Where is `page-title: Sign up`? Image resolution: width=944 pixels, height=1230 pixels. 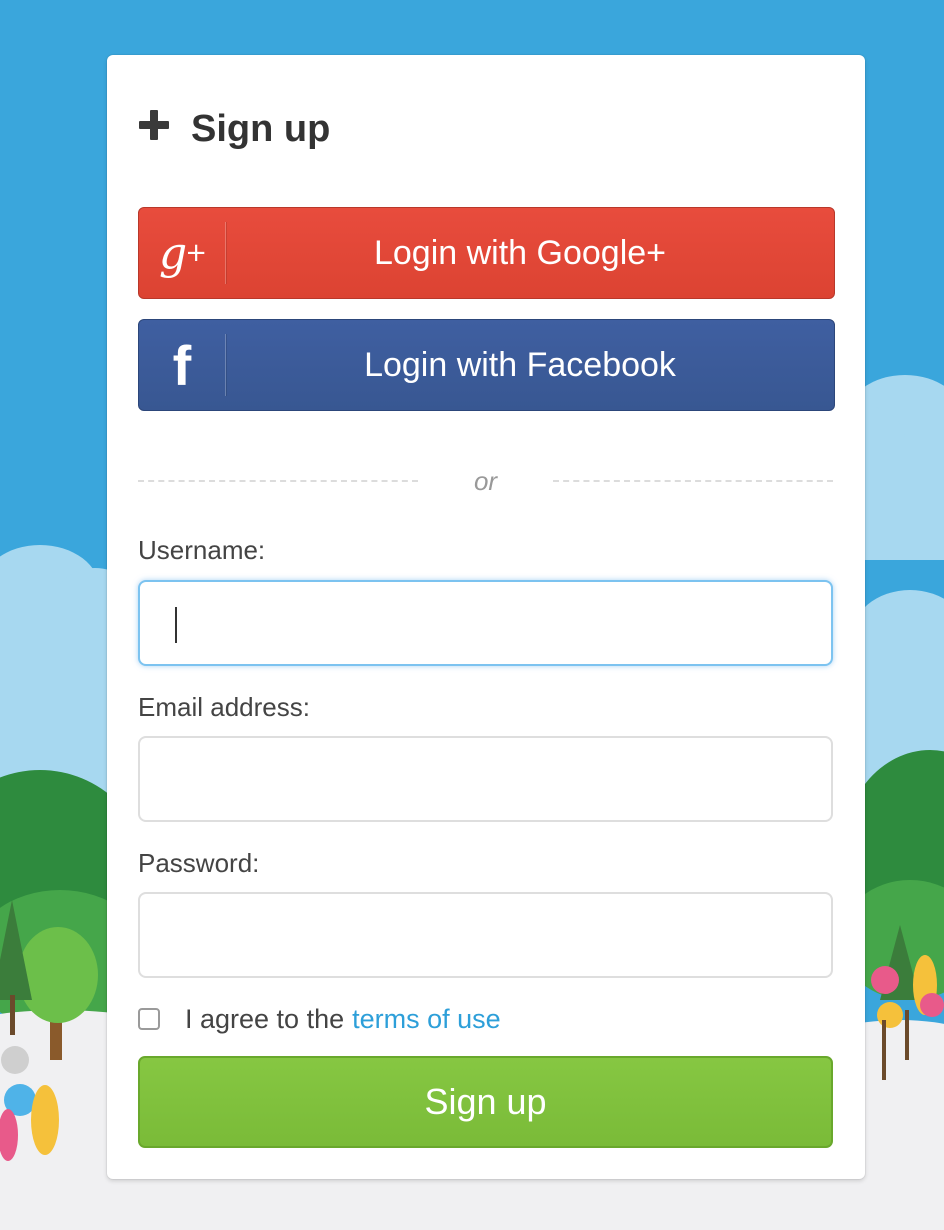 page-title: Sign up is located at coordinates (261, 128).